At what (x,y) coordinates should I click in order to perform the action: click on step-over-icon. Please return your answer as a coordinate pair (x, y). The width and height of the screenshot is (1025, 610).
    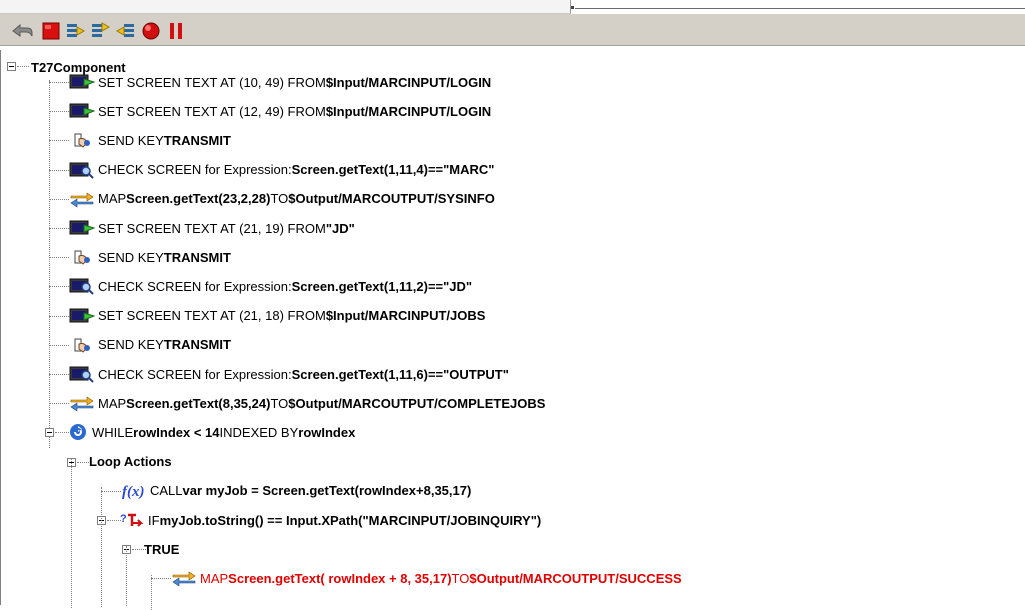
    Looking at the image, I should click on (101, 29).